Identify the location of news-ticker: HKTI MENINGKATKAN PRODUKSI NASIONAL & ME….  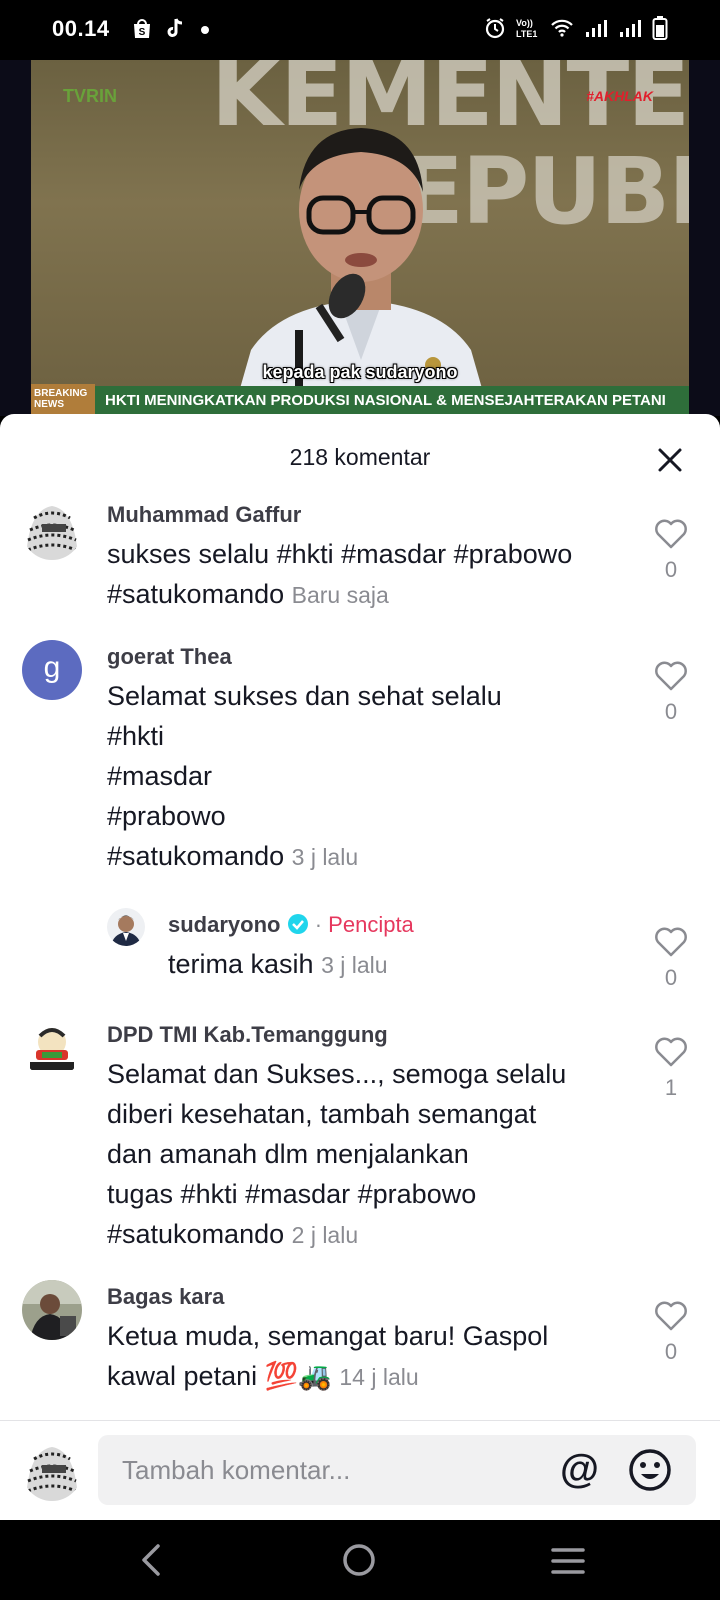
(392, 401).